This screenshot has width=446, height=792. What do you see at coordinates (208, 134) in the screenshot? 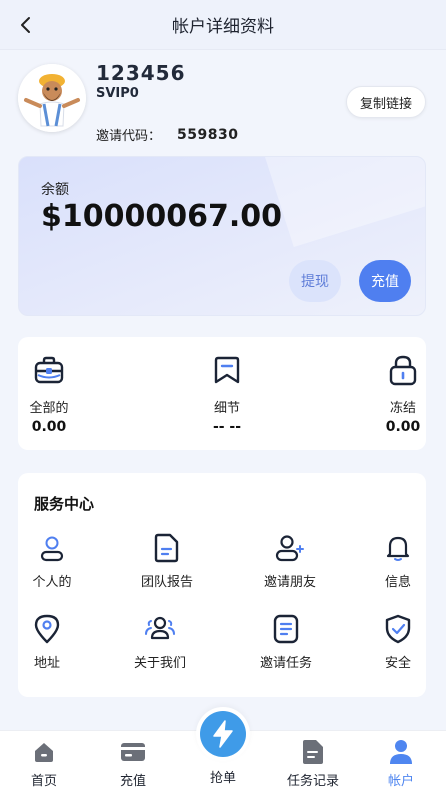
I see `invite-code-value: 559830` at bounding box center [208, 134].